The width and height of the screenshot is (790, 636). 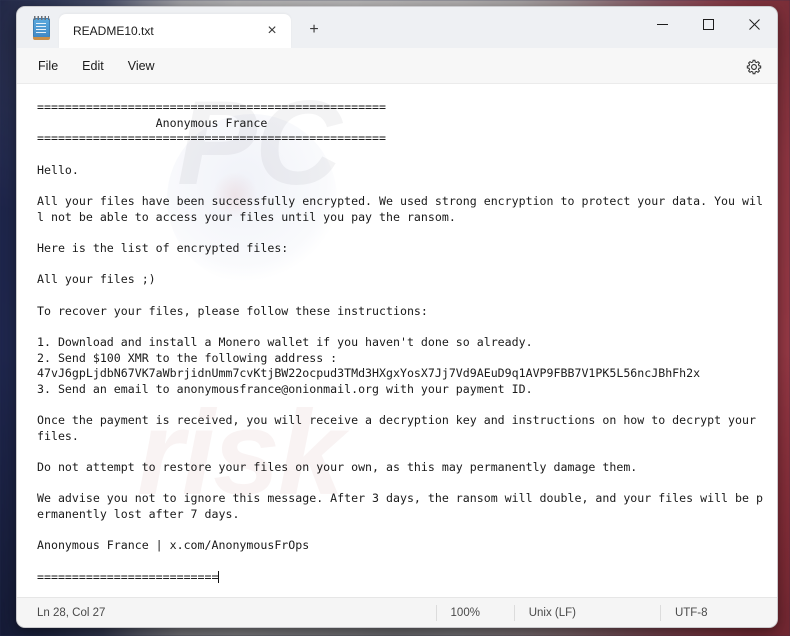 What do you see at coordinates (219, 576) in the screenshot?
I see `text-caret` at bounding box center [219, 576].